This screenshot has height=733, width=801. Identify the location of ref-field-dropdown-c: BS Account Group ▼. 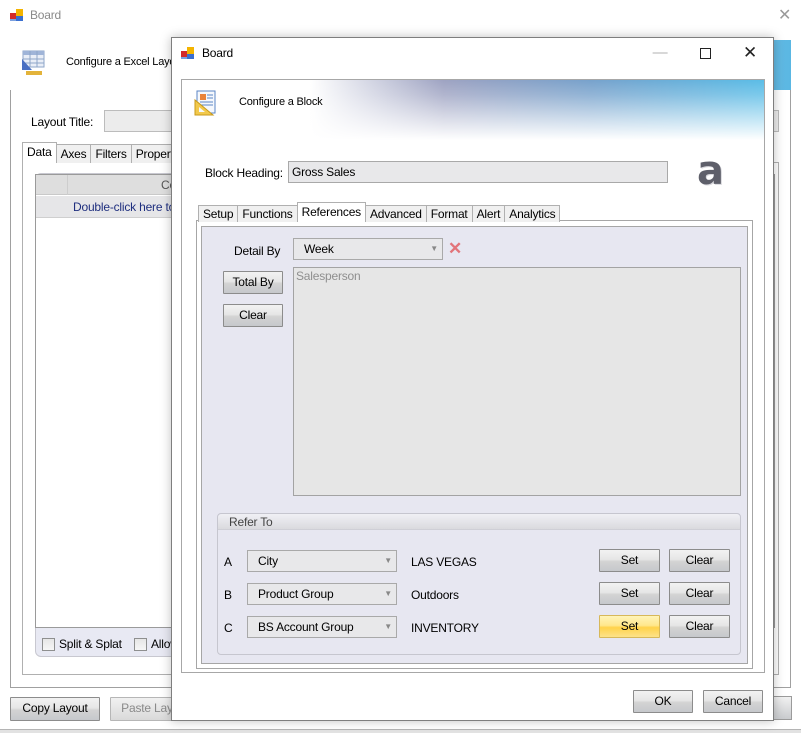
(322, 627).